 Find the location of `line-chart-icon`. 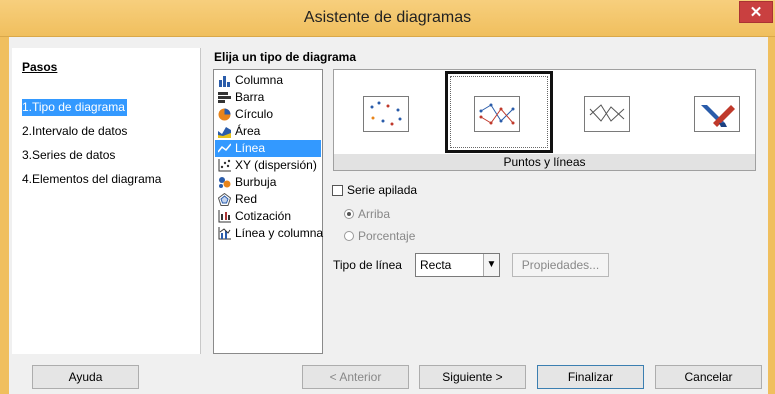

line-chart-icon is located at coordinates (224, 148).